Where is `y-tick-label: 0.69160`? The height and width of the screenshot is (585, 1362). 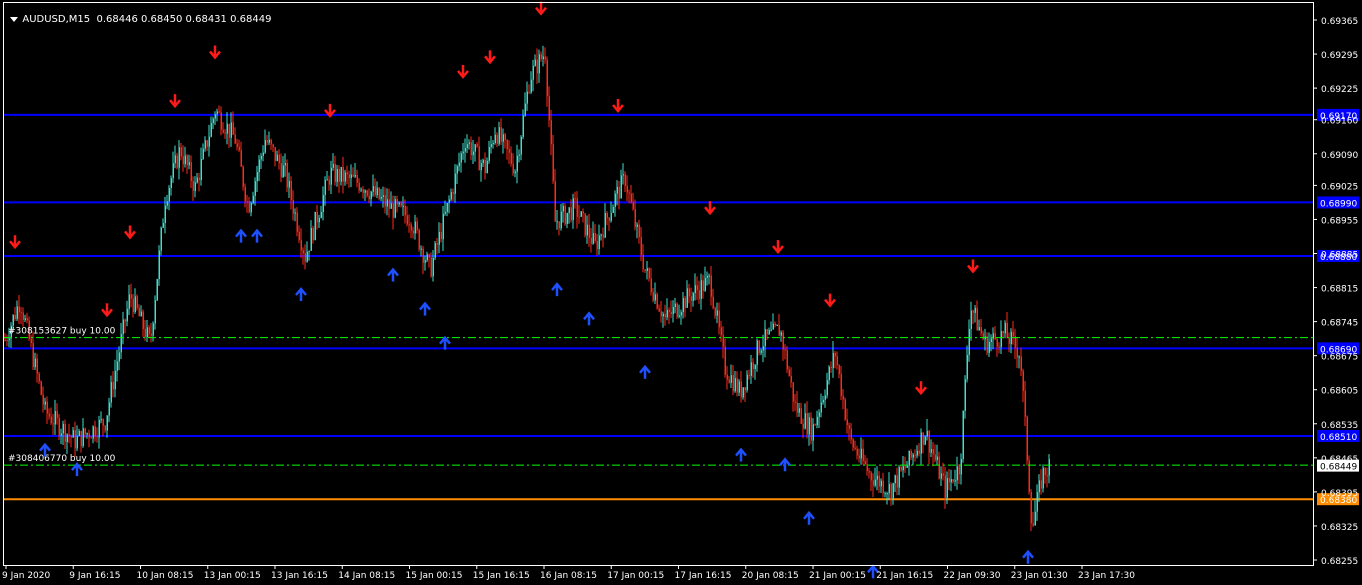
y-tick-label: 0.69160 is located at coordinates (1339, 122).